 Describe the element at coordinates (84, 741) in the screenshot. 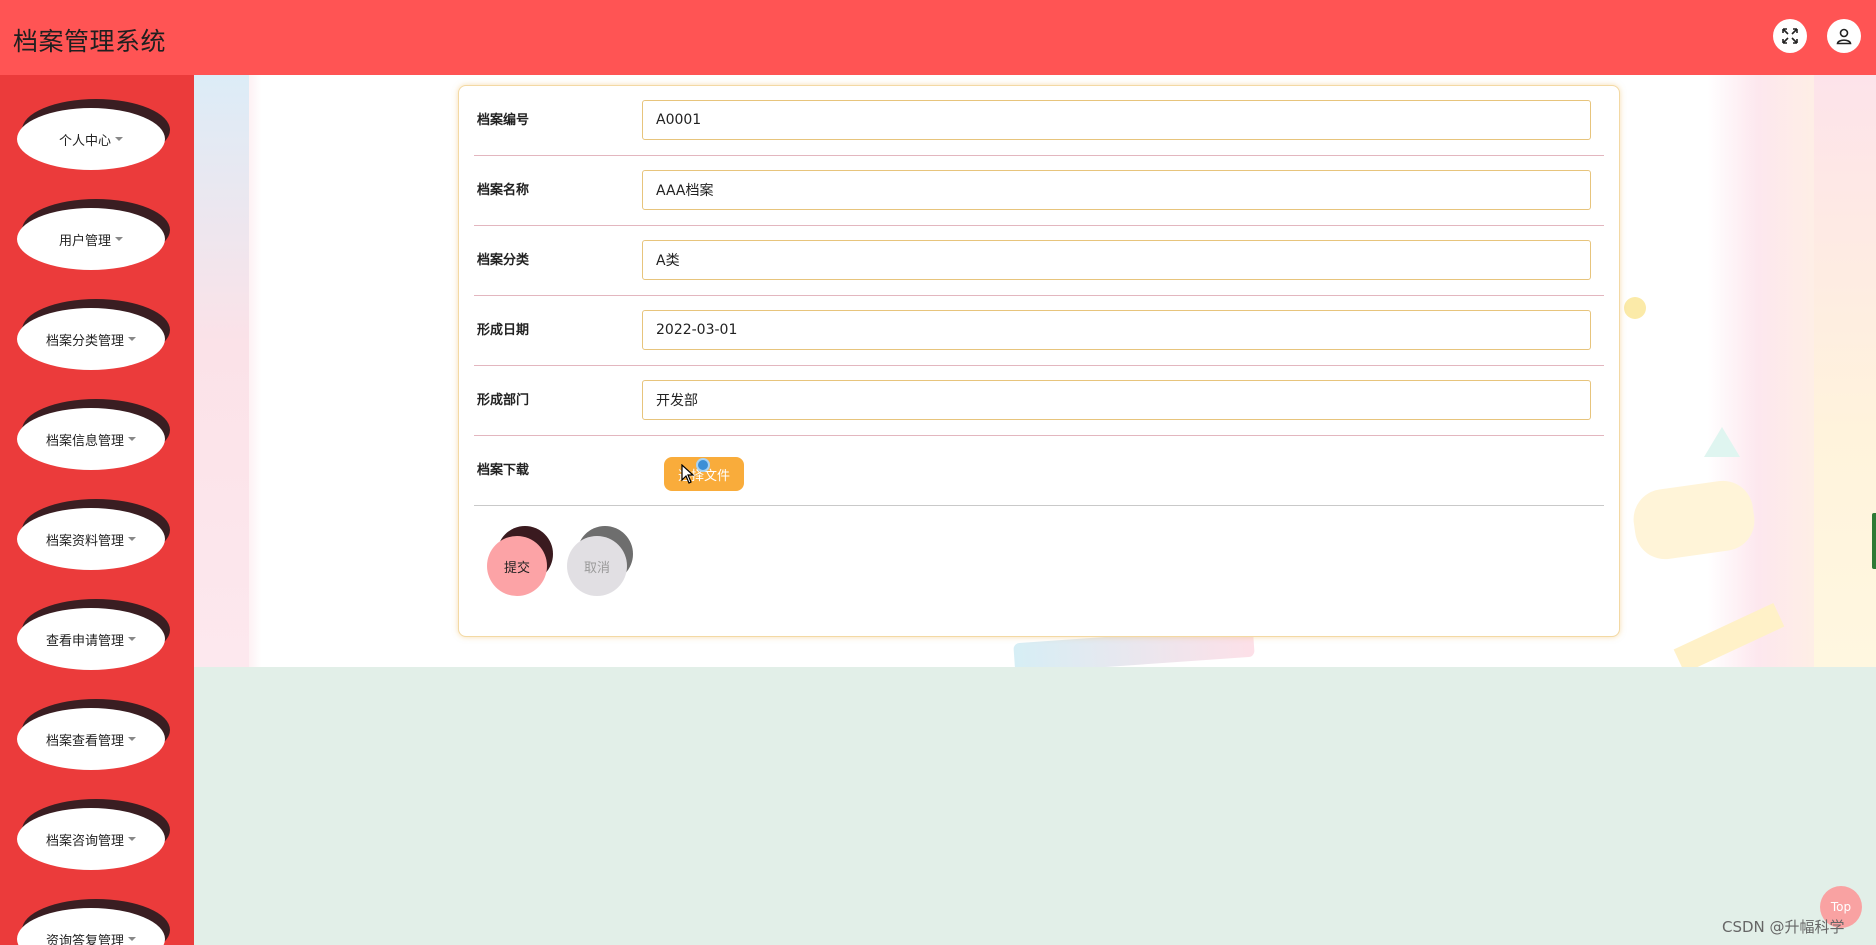

I see `sidebar-item-label: 档案查看管理` at that location.